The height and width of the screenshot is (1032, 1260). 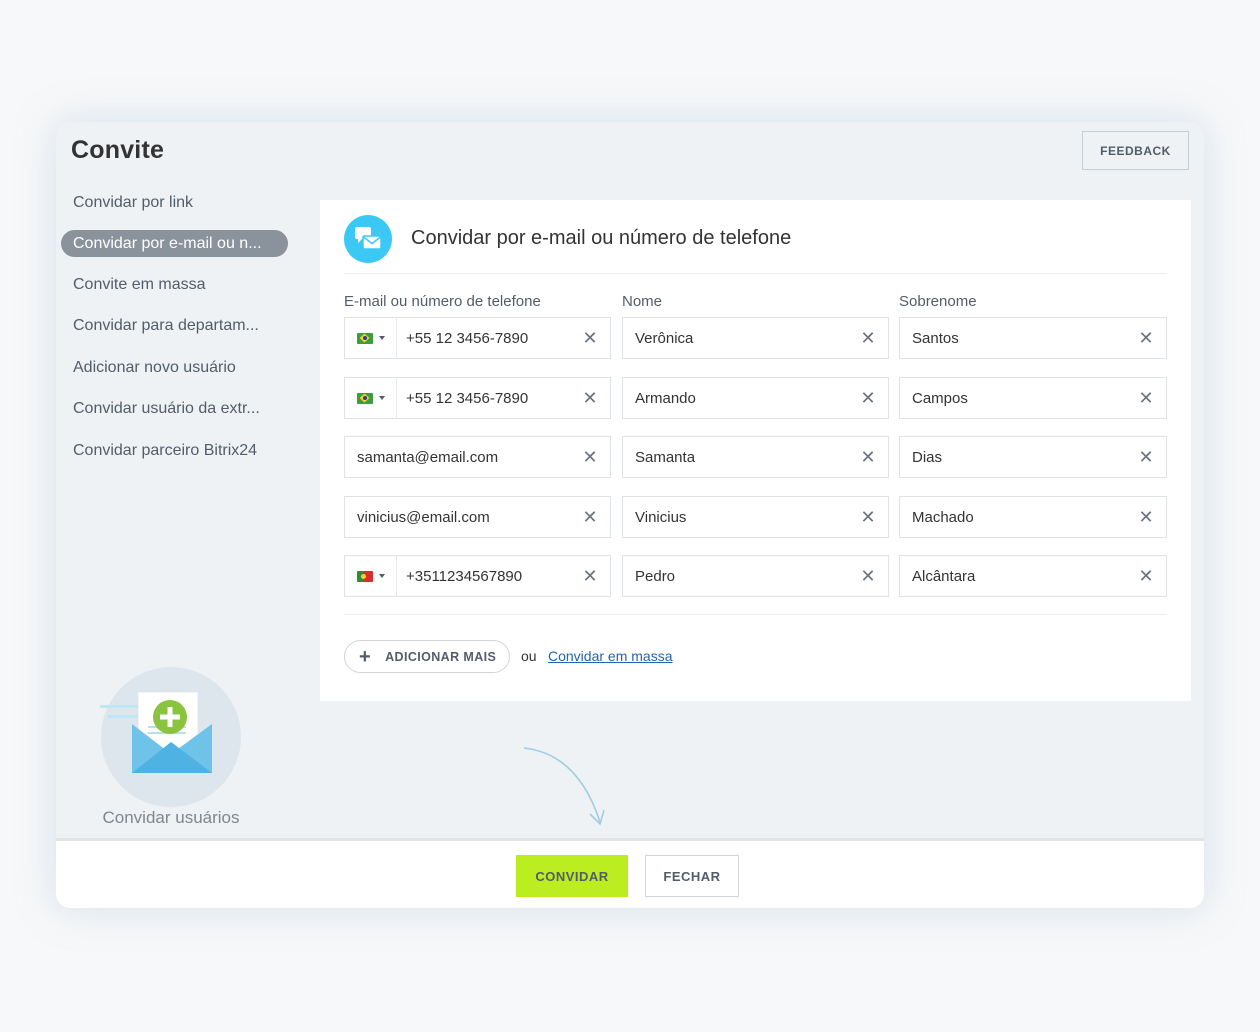 What do you see at coordinates (735, 576) in the screenshot?
I see `first-name-value: Pedro` at bounding box center [735, 576].